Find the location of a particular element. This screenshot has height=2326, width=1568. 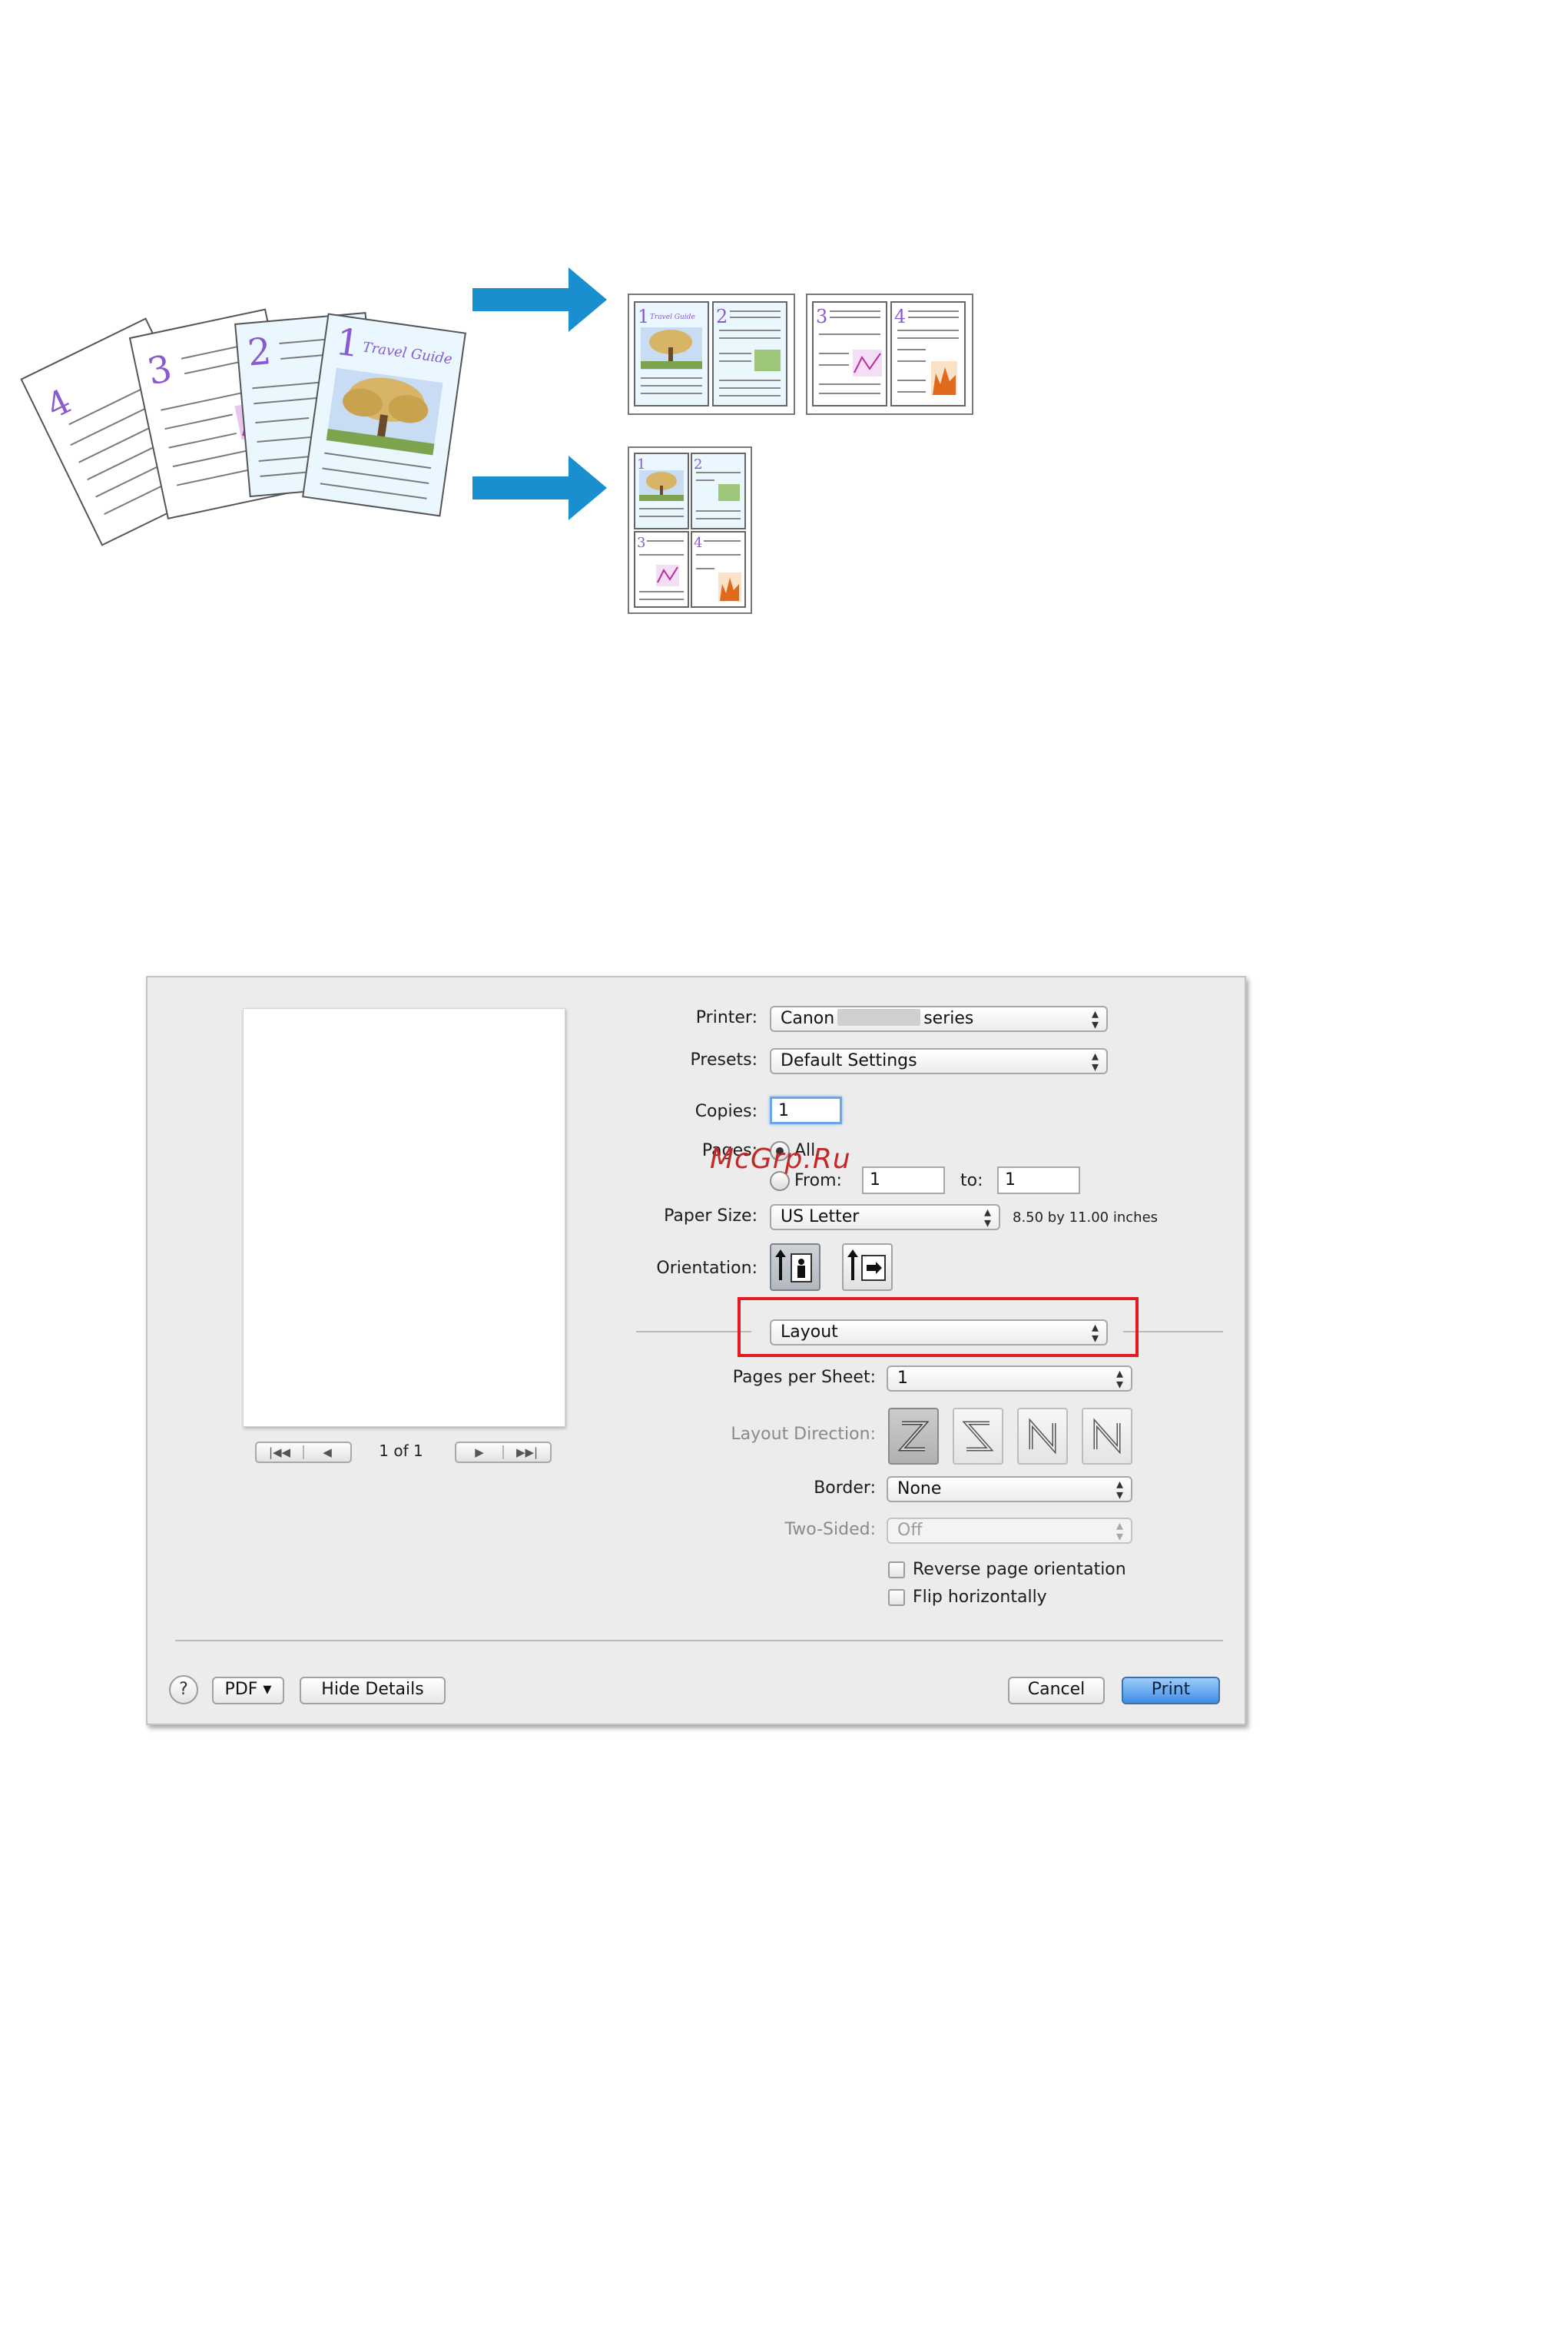

printer-popup: Canon series ▴ ▾ is located at coordinates (939, 1019).